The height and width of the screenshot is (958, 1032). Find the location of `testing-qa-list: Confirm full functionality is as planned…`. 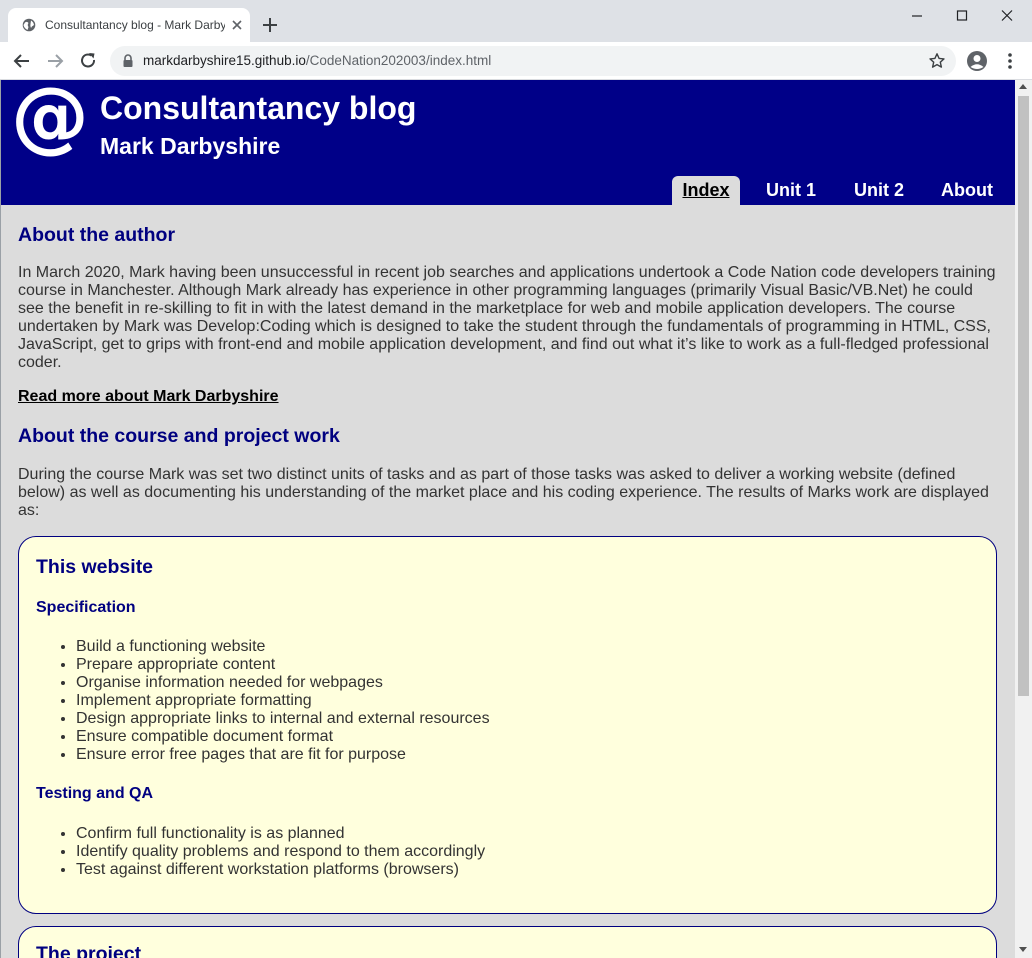

testing-qa-list: Confirm full functionality is as planned… is located at coordinates (260, 852).